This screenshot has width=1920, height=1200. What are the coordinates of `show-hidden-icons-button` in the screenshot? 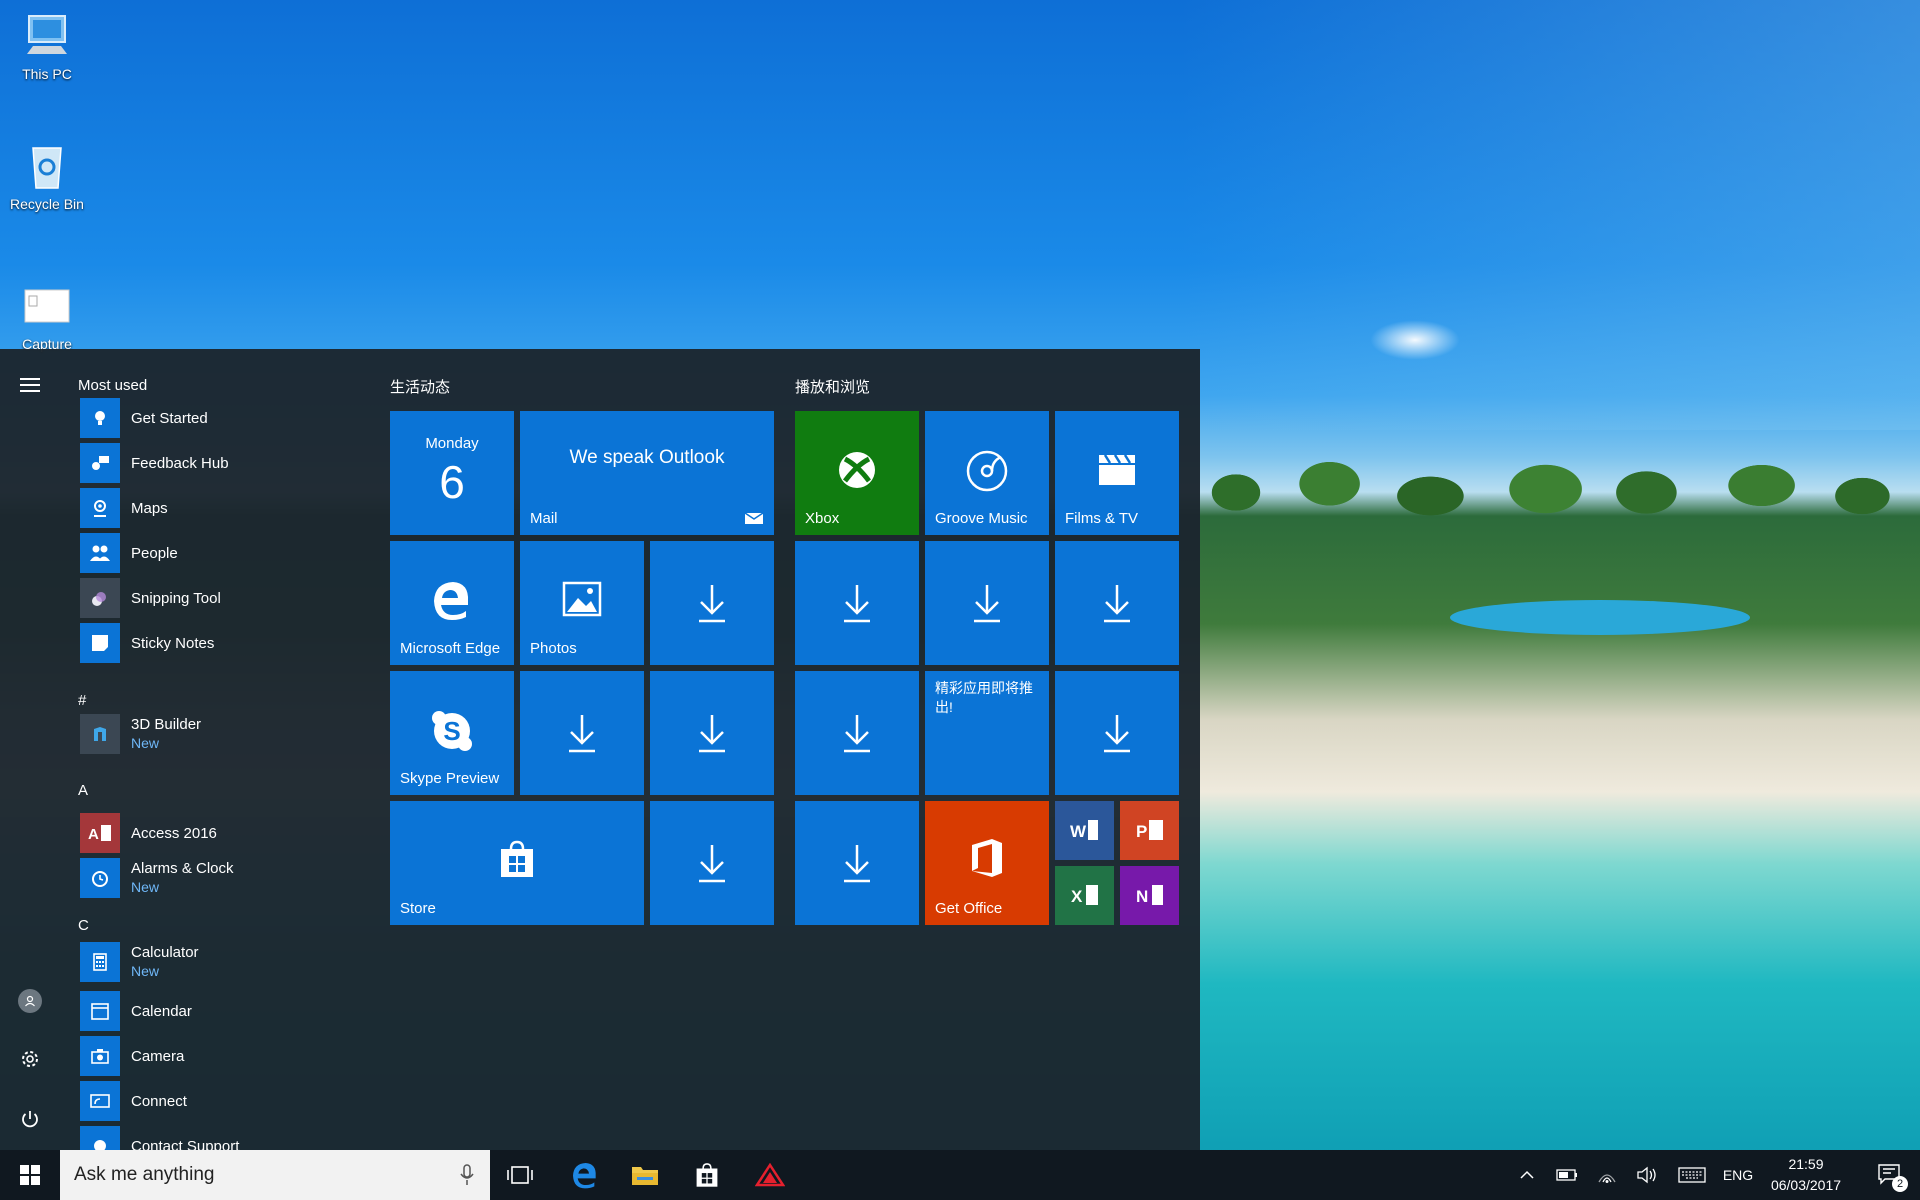 It's located at (1527, 1175).